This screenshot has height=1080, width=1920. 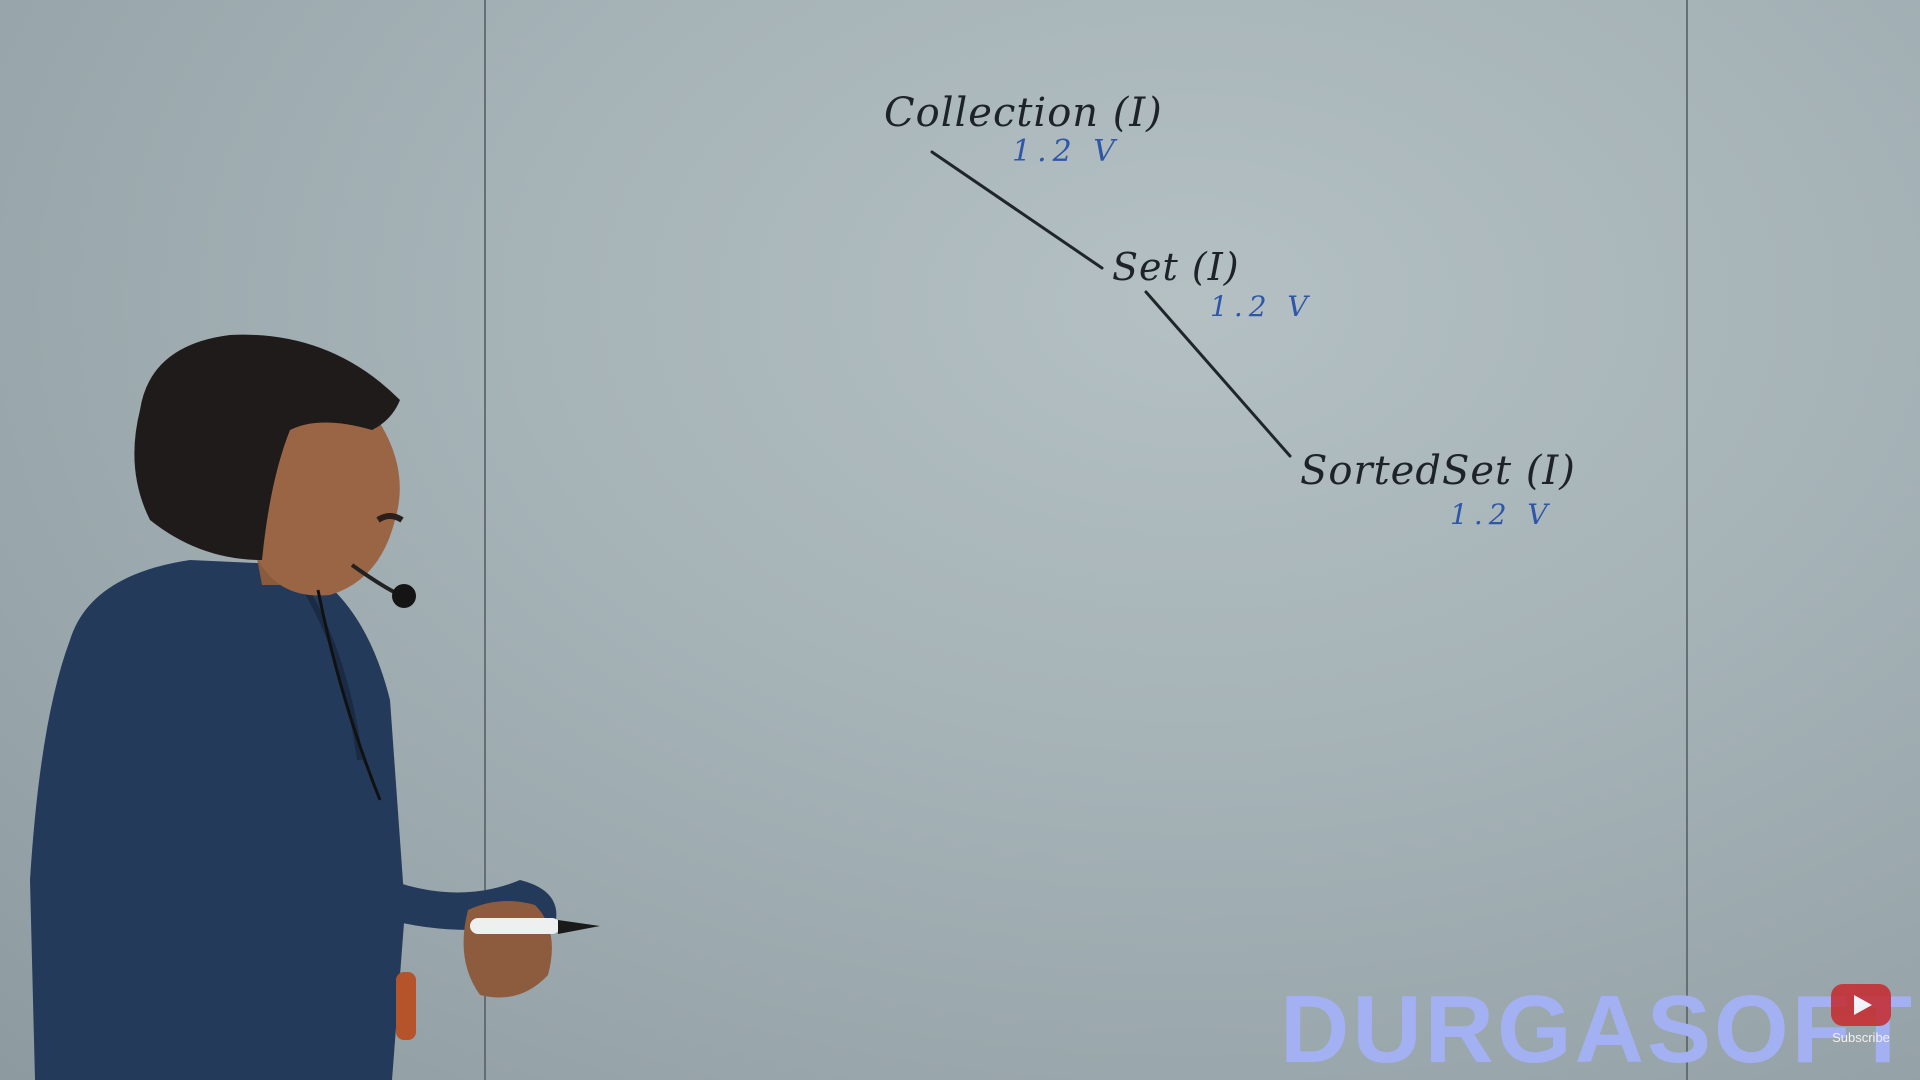 What do you see at coordinates (1262, 306) in the screenshot?
I see `node-set-version: 1.2 V` at bounding box center [1262, 306].